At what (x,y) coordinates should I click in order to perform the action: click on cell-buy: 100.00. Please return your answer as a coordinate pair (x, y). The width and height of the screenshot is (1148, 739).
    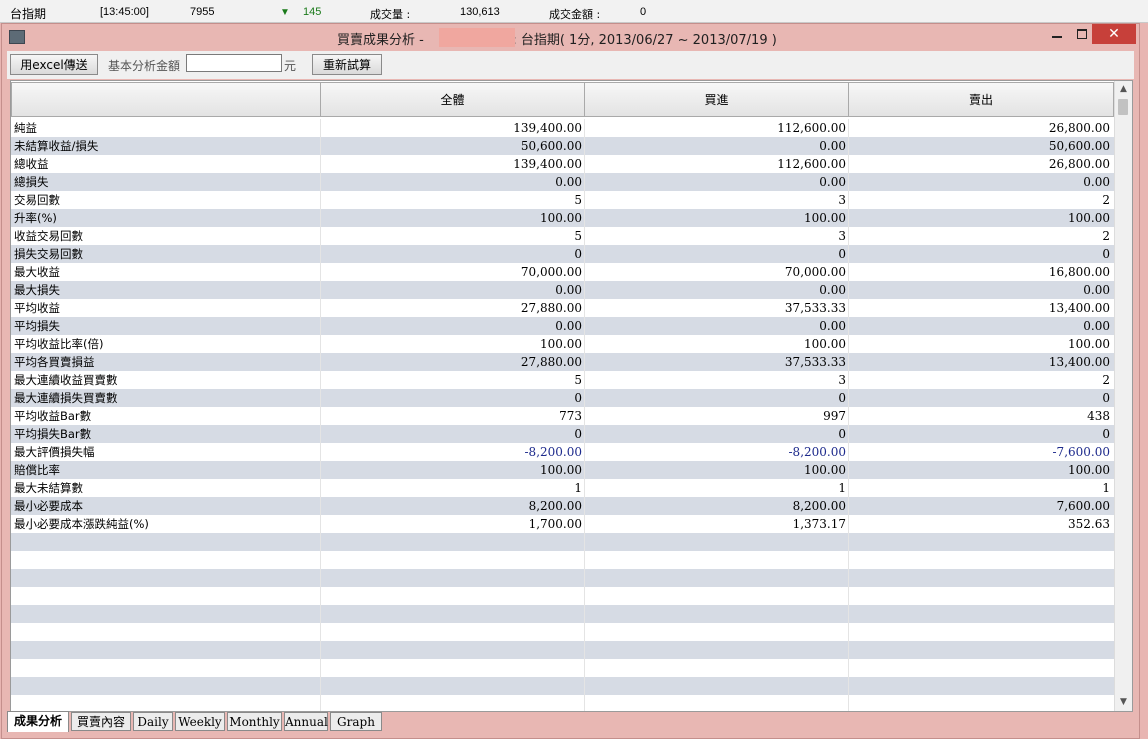
    Looking at the image, I should click on (825, 218).